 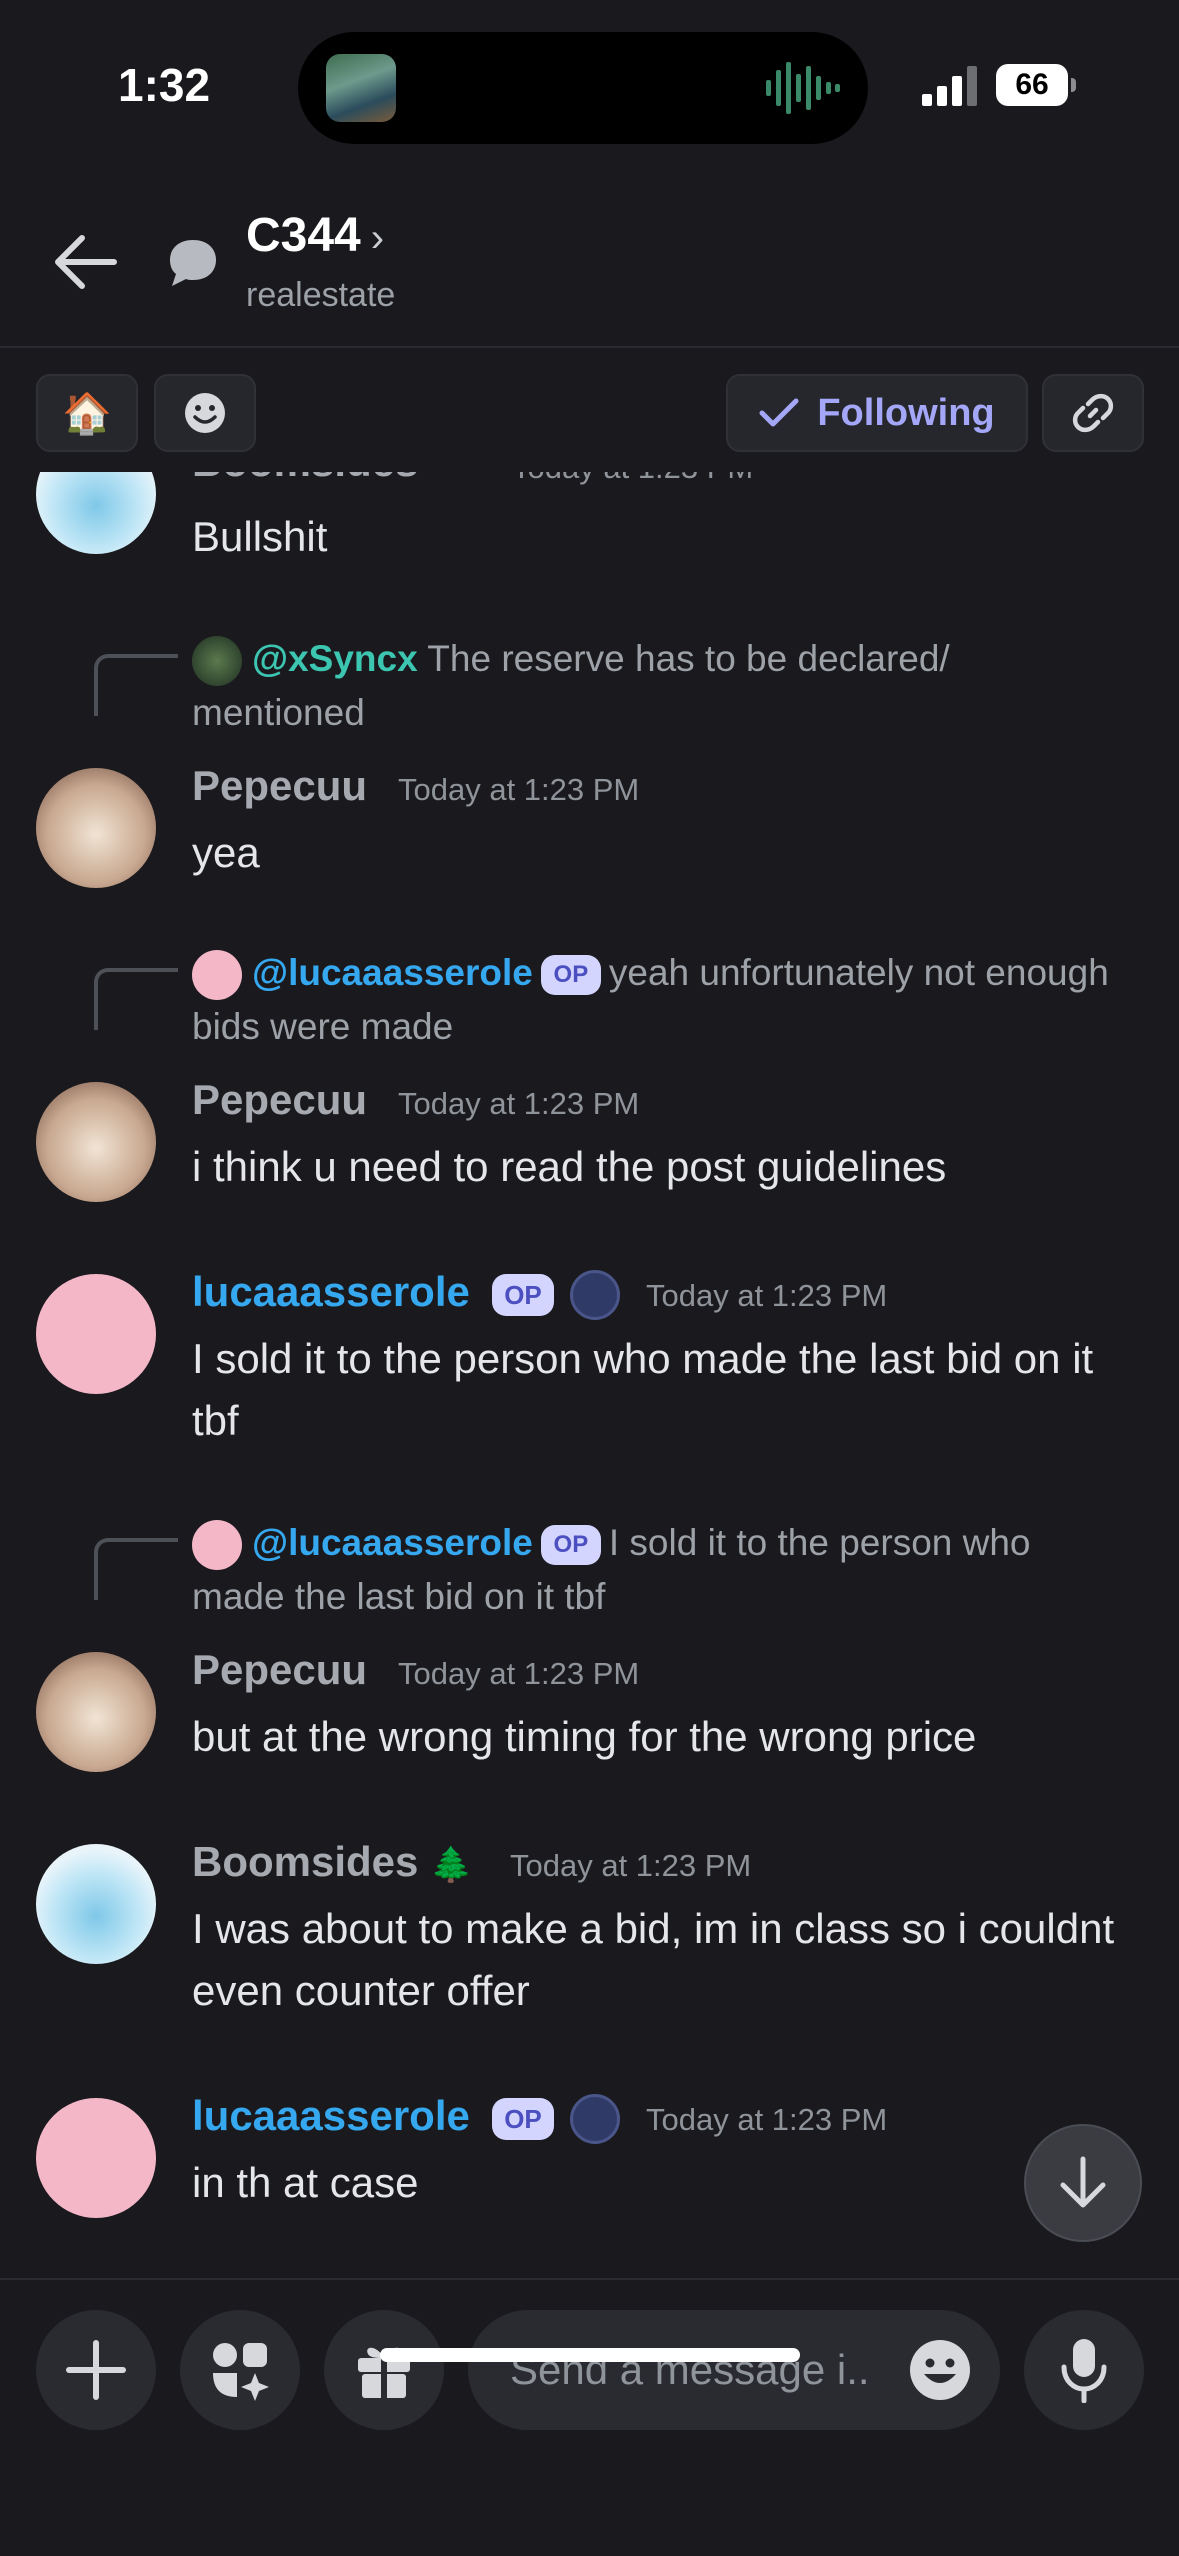 I want to click on status-time: 1:32, so click(x=164, y=85).